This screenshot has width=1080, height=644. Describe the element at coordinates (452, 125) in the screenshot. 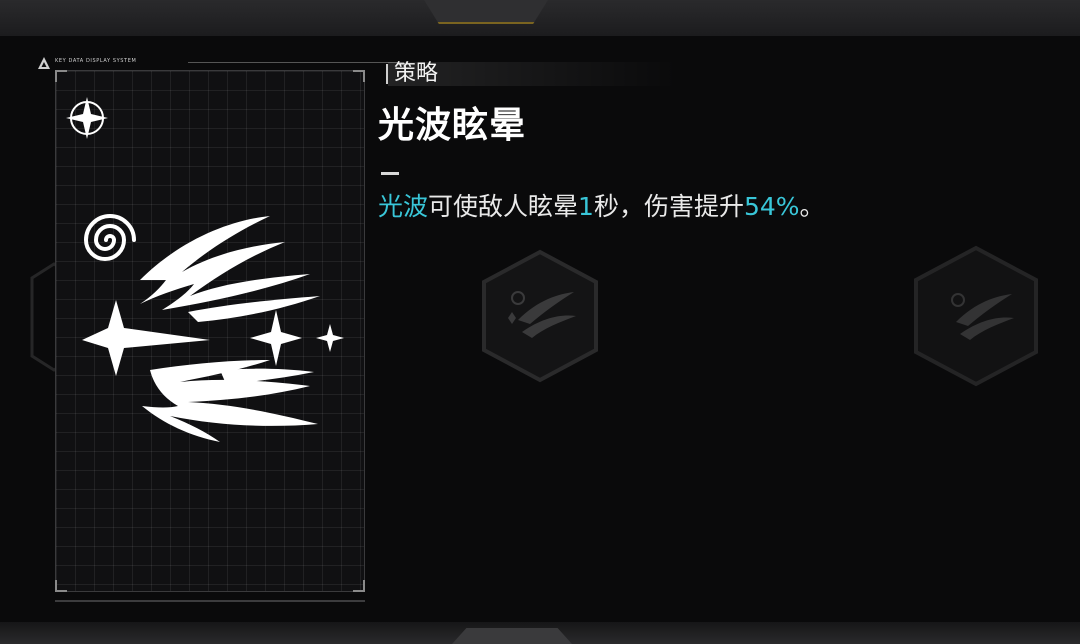

I see `skill-title: 光波眩晕` at that location.